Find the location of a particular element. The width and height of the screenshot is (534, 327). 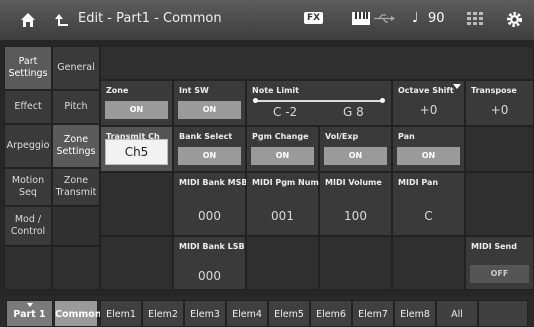

pan-param: Pan ON is located at coordinates (428, 149).